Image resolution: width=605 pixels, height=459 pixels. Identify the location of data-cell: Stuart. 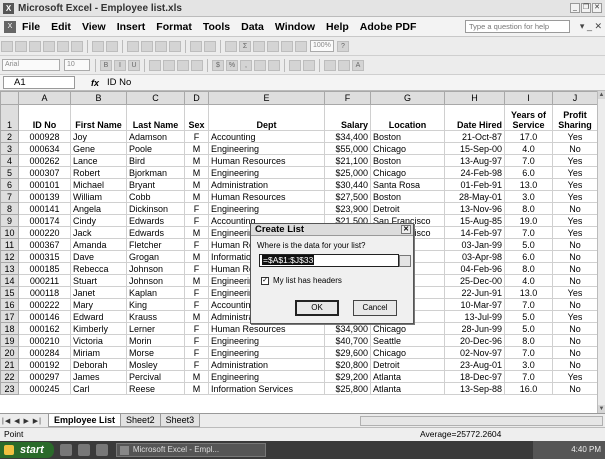
(98, 280).